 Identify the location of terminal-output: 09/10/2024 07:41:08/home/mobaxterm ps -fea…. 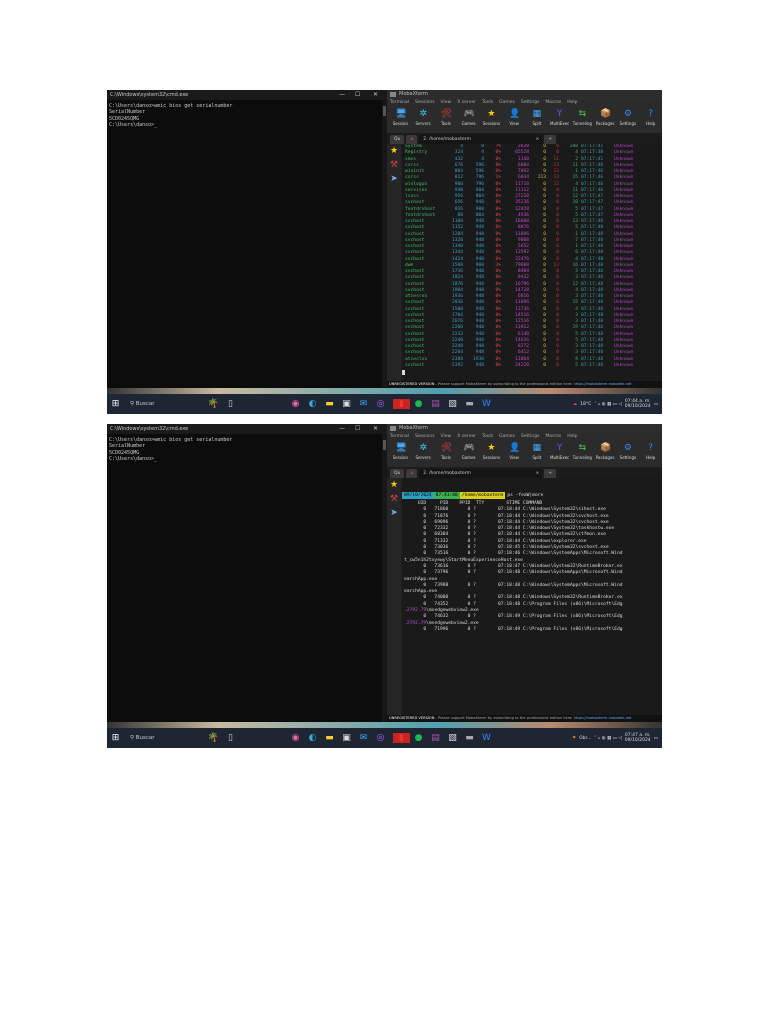
(532, 596).